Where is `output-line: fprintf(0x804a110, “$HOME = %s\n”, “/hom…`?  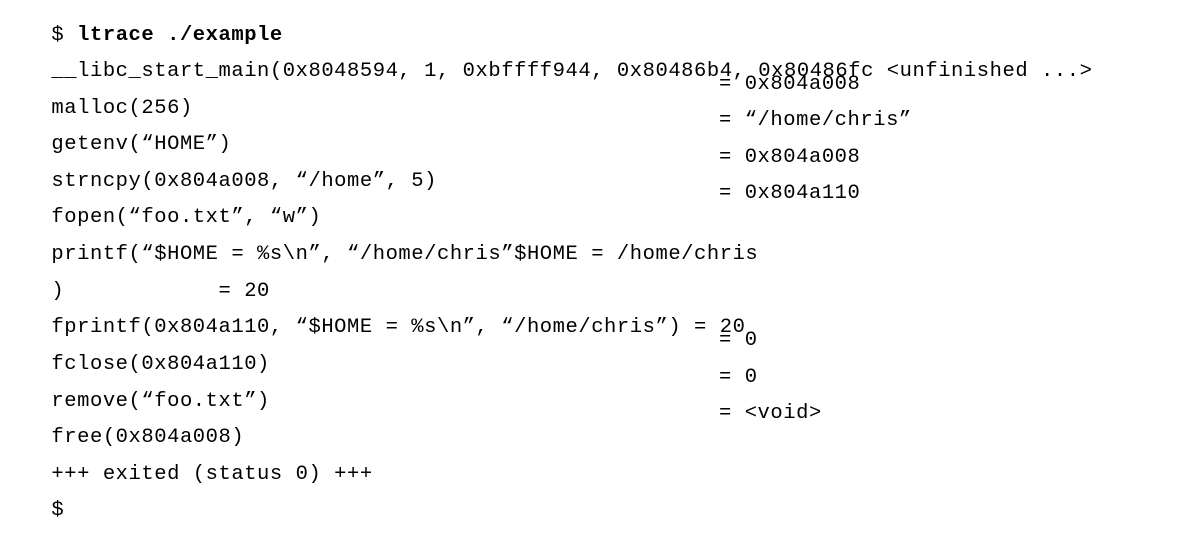
output-line: fprintf(0x804a110, “$HOME = %s\n”, “/hom… is located at coordinates (594, 315).